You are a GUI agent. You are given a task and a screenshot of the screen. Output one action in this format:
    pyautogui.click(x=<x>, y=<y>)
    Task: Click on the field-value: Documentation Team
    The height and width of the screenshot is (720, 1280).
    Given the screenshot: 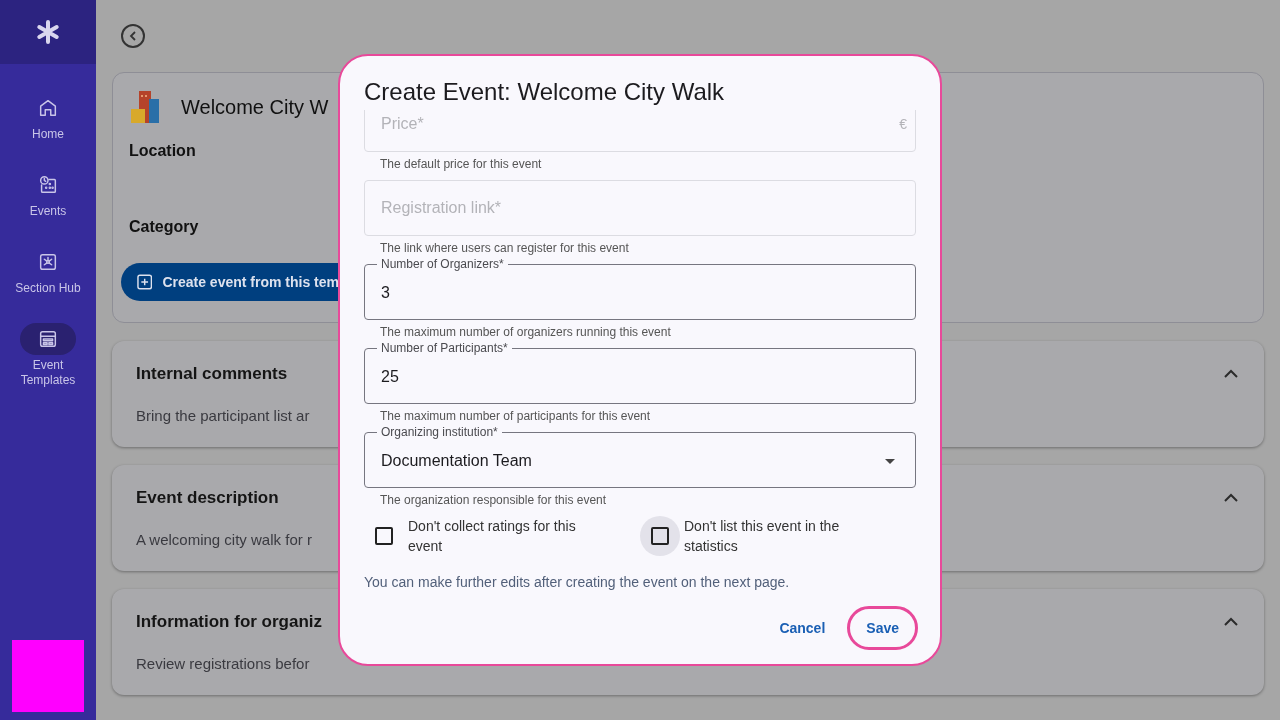 What is the action you would take?
    pyautogui.click(x=456, y=461)
    